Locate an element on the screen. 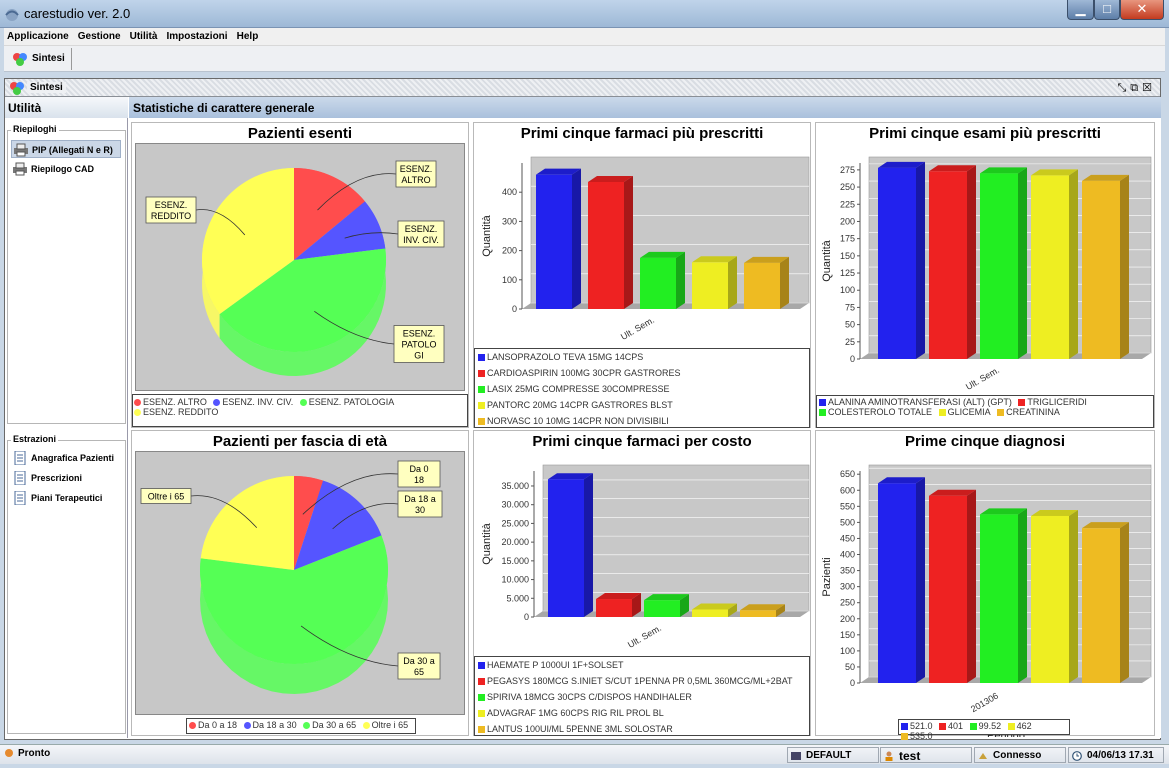  internal-frame-title: Sintesi is located at coordinates (46, 87).